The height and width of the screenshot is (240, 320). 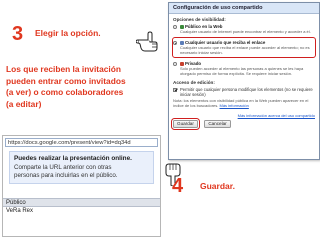 What do you see at coordinates (63, 69) in the screenshot?
I see `info-line-1: Los que reciben la invitación` at bounding box center [63, 69].